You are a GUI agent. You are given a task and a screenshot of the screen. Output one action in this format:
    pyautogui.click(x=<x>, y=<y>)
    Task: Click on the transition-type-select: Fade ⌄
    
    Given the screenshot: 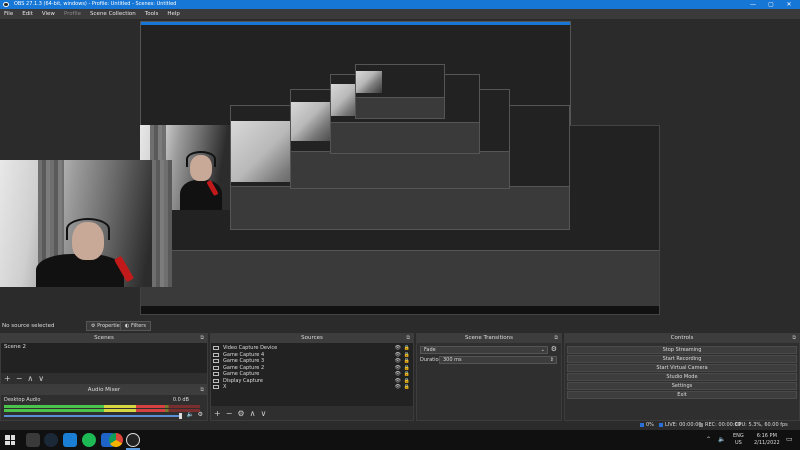 What is the action you would take?
    pyautogui.click(x=484, y=350)
    